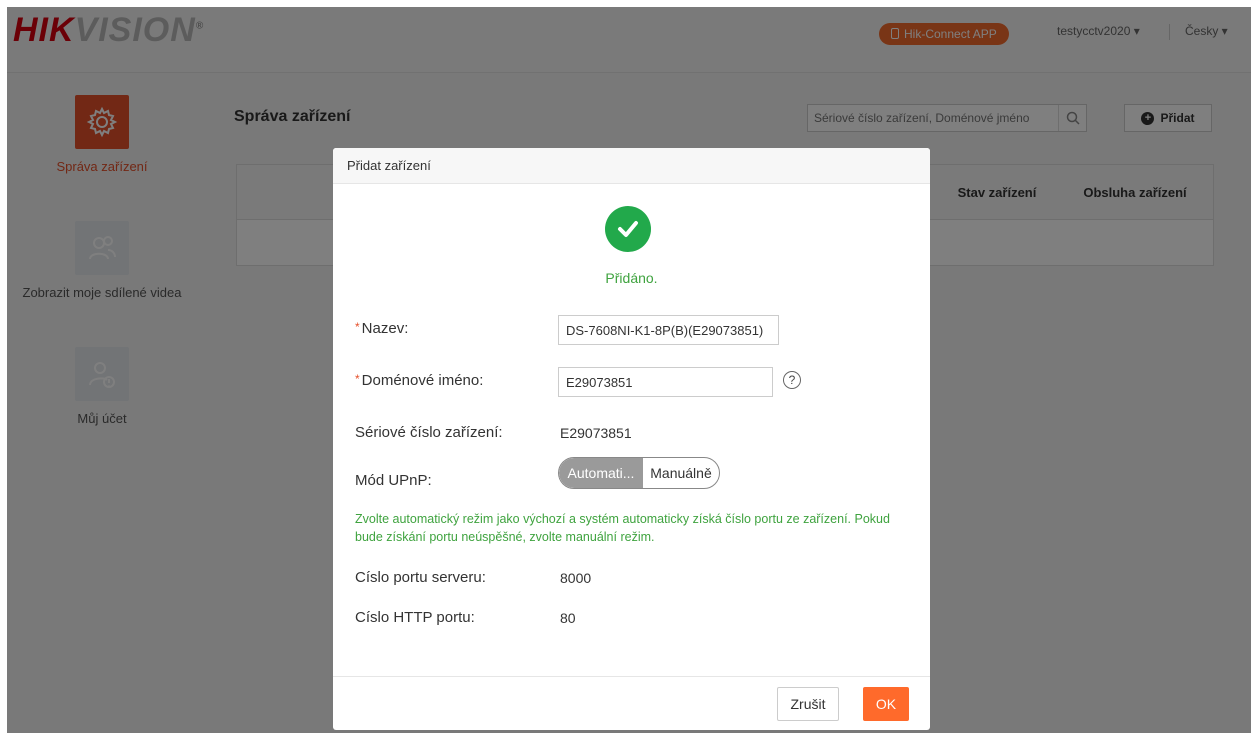 This screenshot has width=1258, height=733. What do you see at coordinates (631, 278) in the screenshot?
I see `success-message: Přidáno.` at bounding box center [631, 278].